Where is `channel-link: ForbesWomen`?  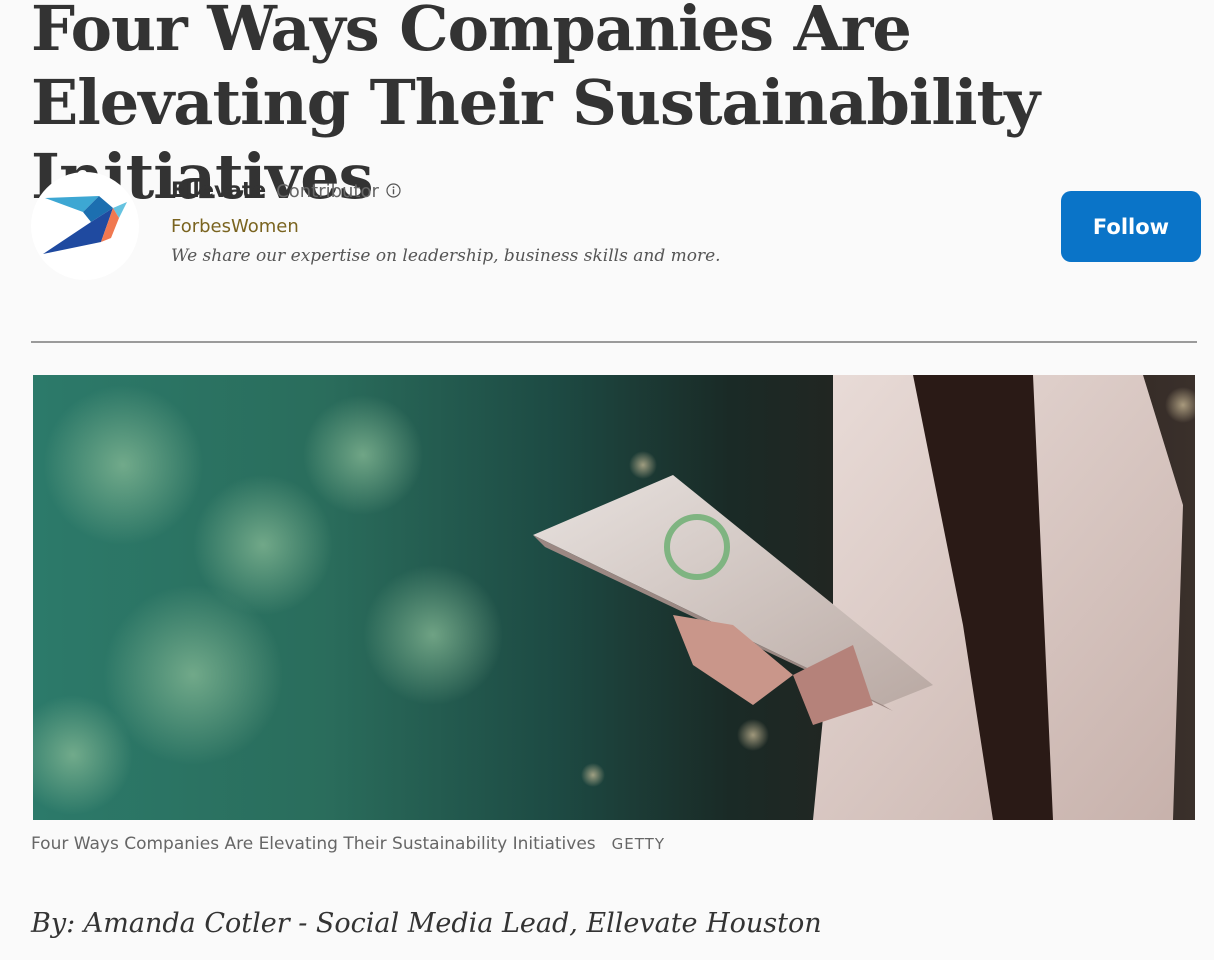 channel-link: ForbesWomen is located at coordinates (561, 227).